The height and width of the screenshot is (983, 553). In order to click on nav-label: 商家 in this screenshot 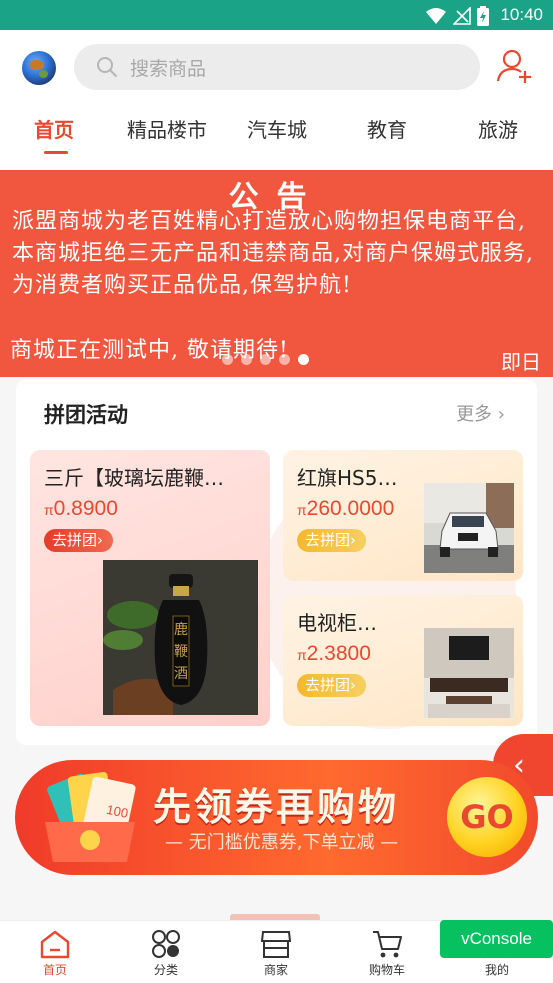, I will do `click(275, 970)`.